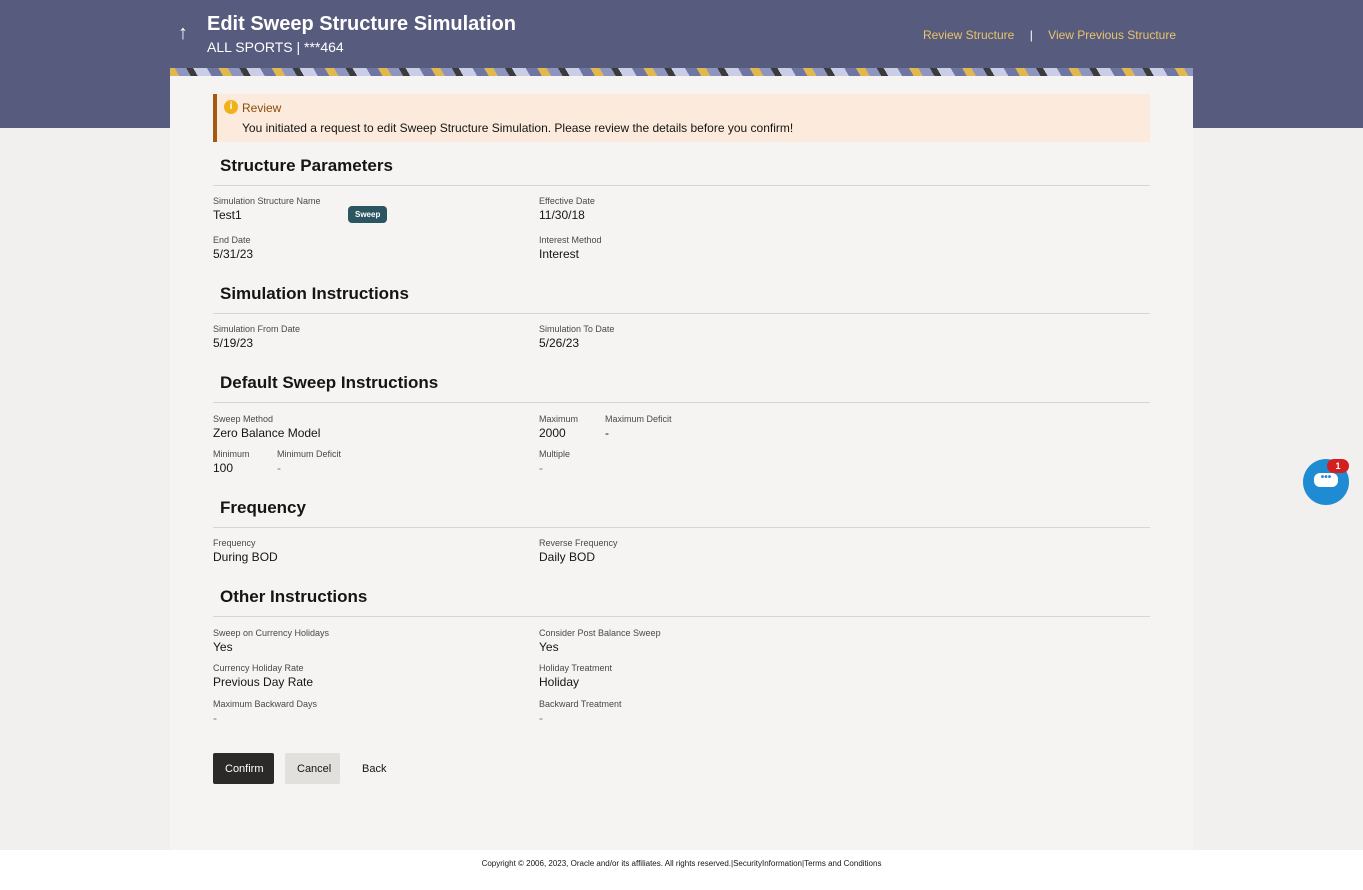  What do you see at coordinates (312, 768) in the screenshot?
I see `cancel-button: Cancel` at bounding box center [312, 768].